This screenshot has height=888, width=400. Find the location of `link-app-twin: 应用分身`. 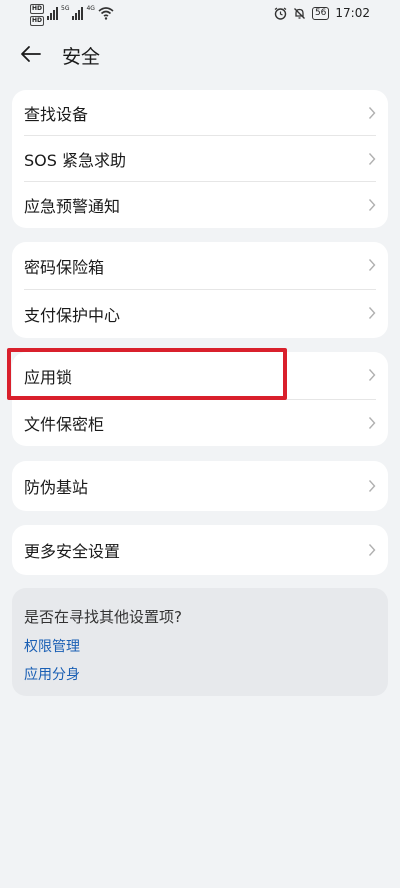

link-app-twin: 应用分身 is located at coordinates (52, 674).